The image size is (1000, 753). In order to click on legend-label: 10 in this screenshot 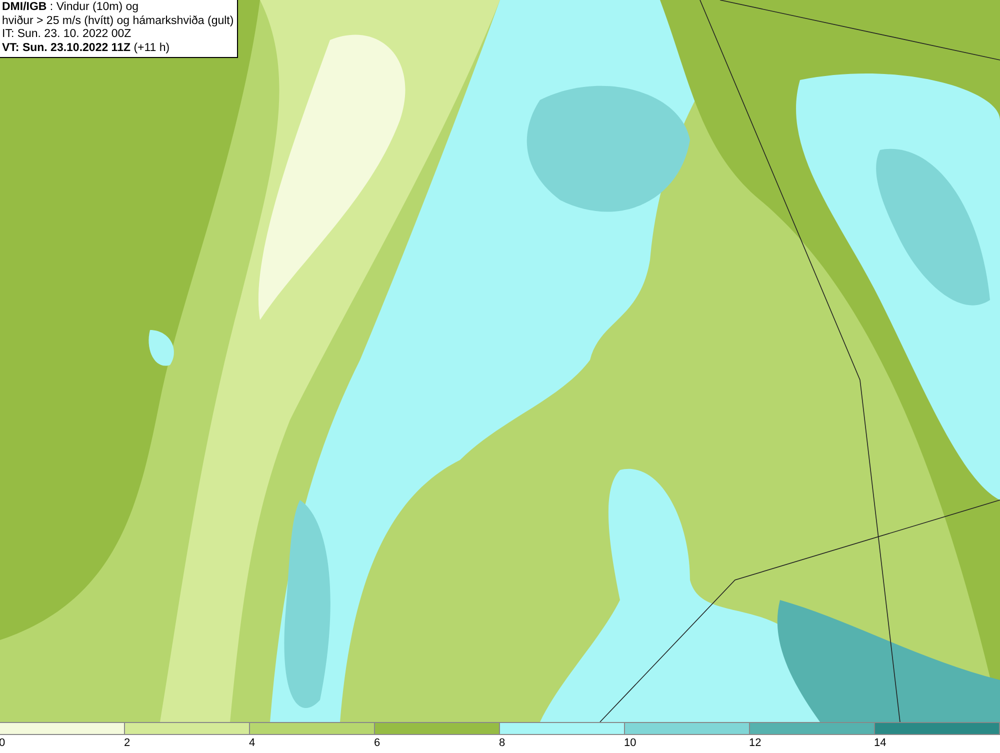, I will do `click(630, 743)`.